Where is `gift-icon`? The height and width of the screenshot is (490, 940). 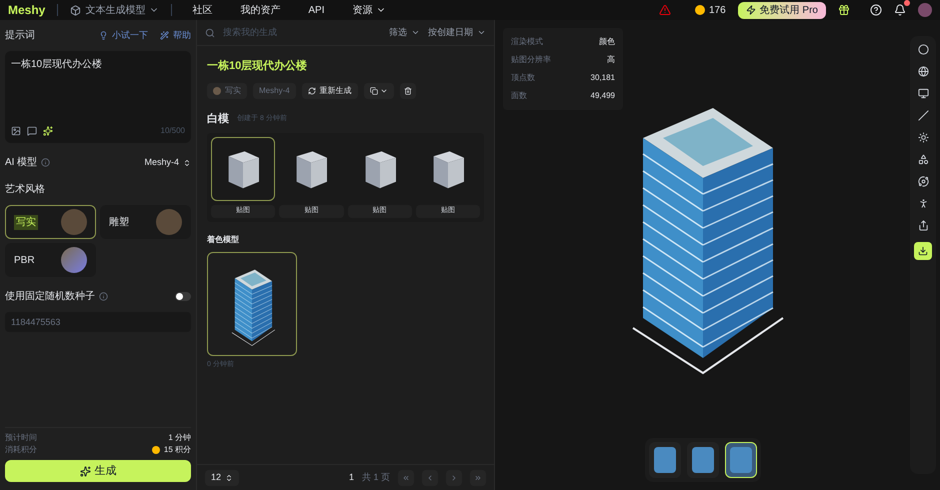
gift-icon is located at coordinates (844, 10).